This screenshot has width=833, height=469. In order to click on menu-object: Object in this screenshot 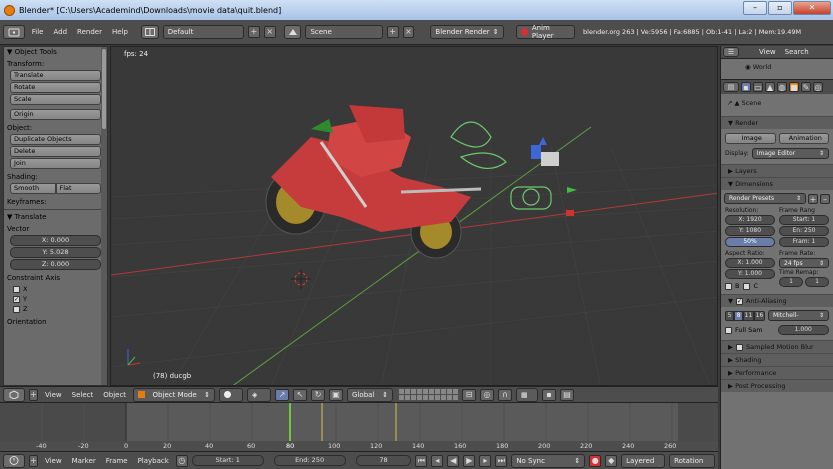, I will do `click(114, 395)`.